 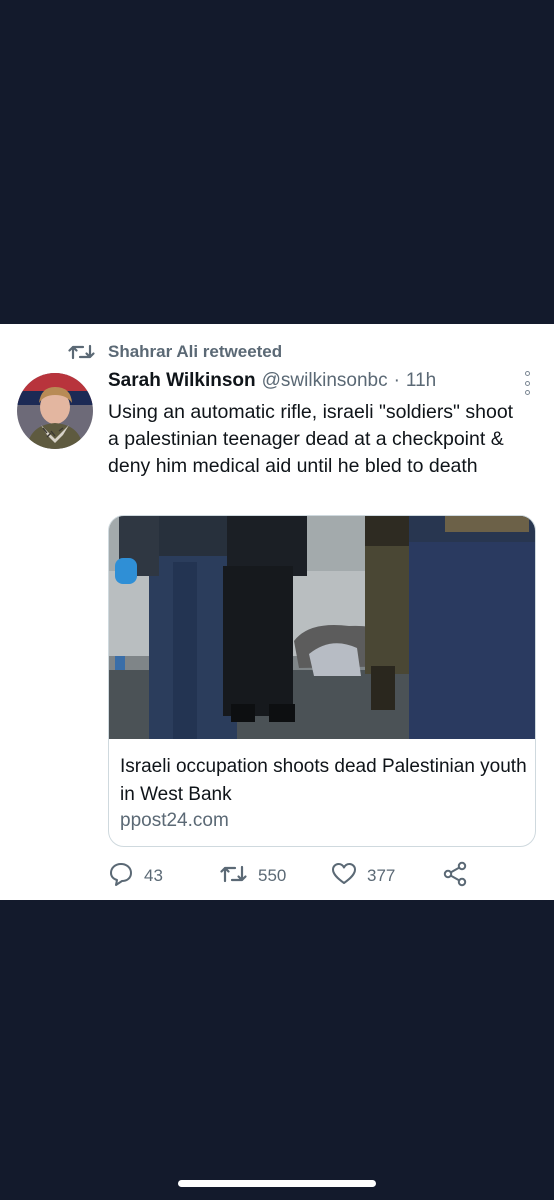 What do you see at coordinates (234, 876) in the screenshot?
I see `retweet-action-icon` at bounding box center [234, 876].